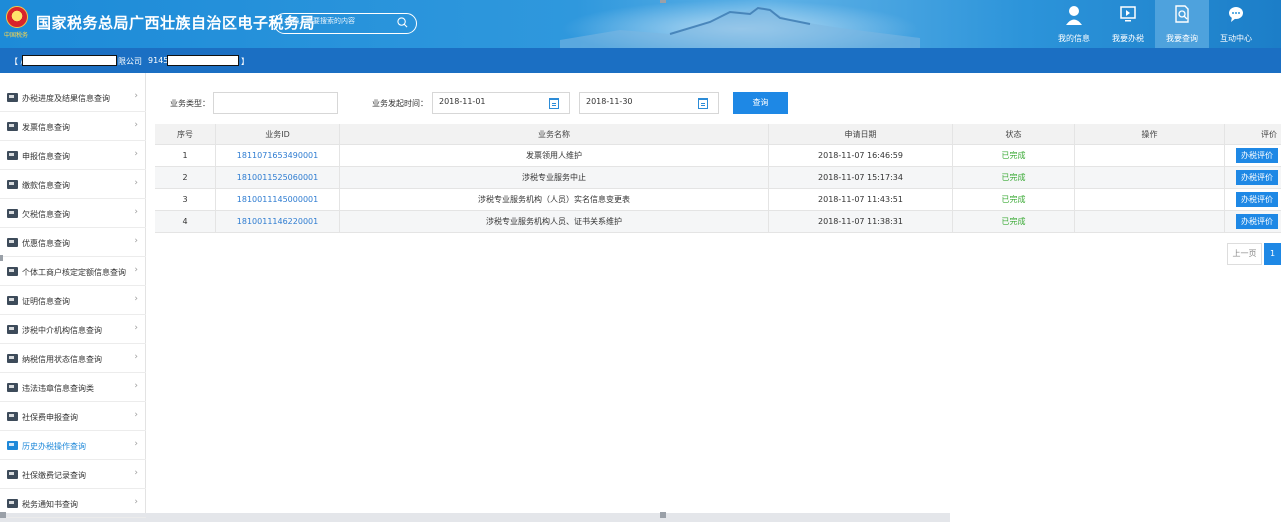 The image size is (1281, 522). What do you see at coordinates (1272, 254) in the screenshot?
I see `pager-page-1: 1` at bounding box center [1272, 254].